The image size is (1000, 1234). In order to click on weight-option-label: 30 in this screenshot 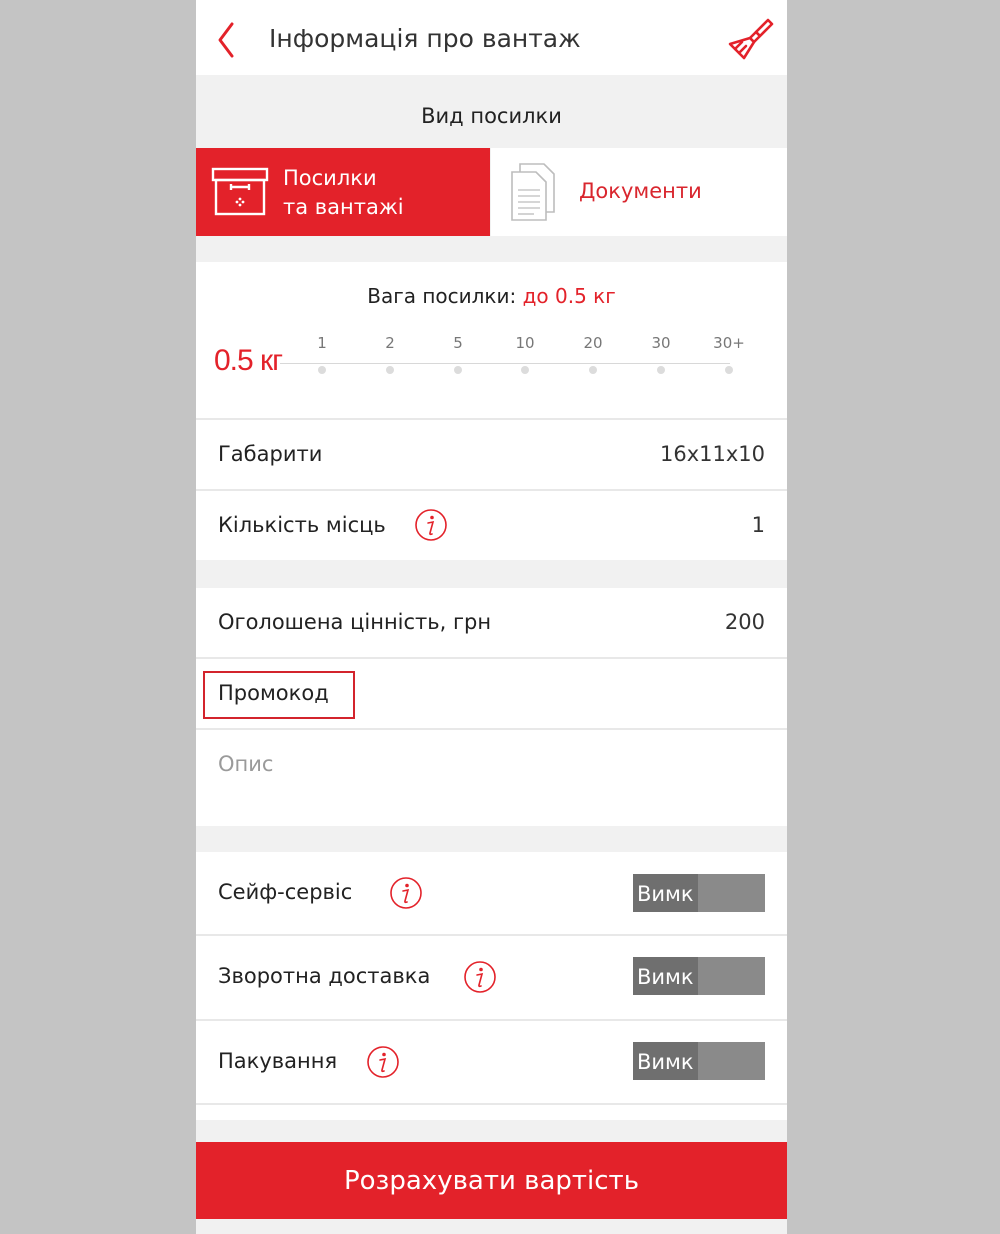, I will do `click(661, 343)`.